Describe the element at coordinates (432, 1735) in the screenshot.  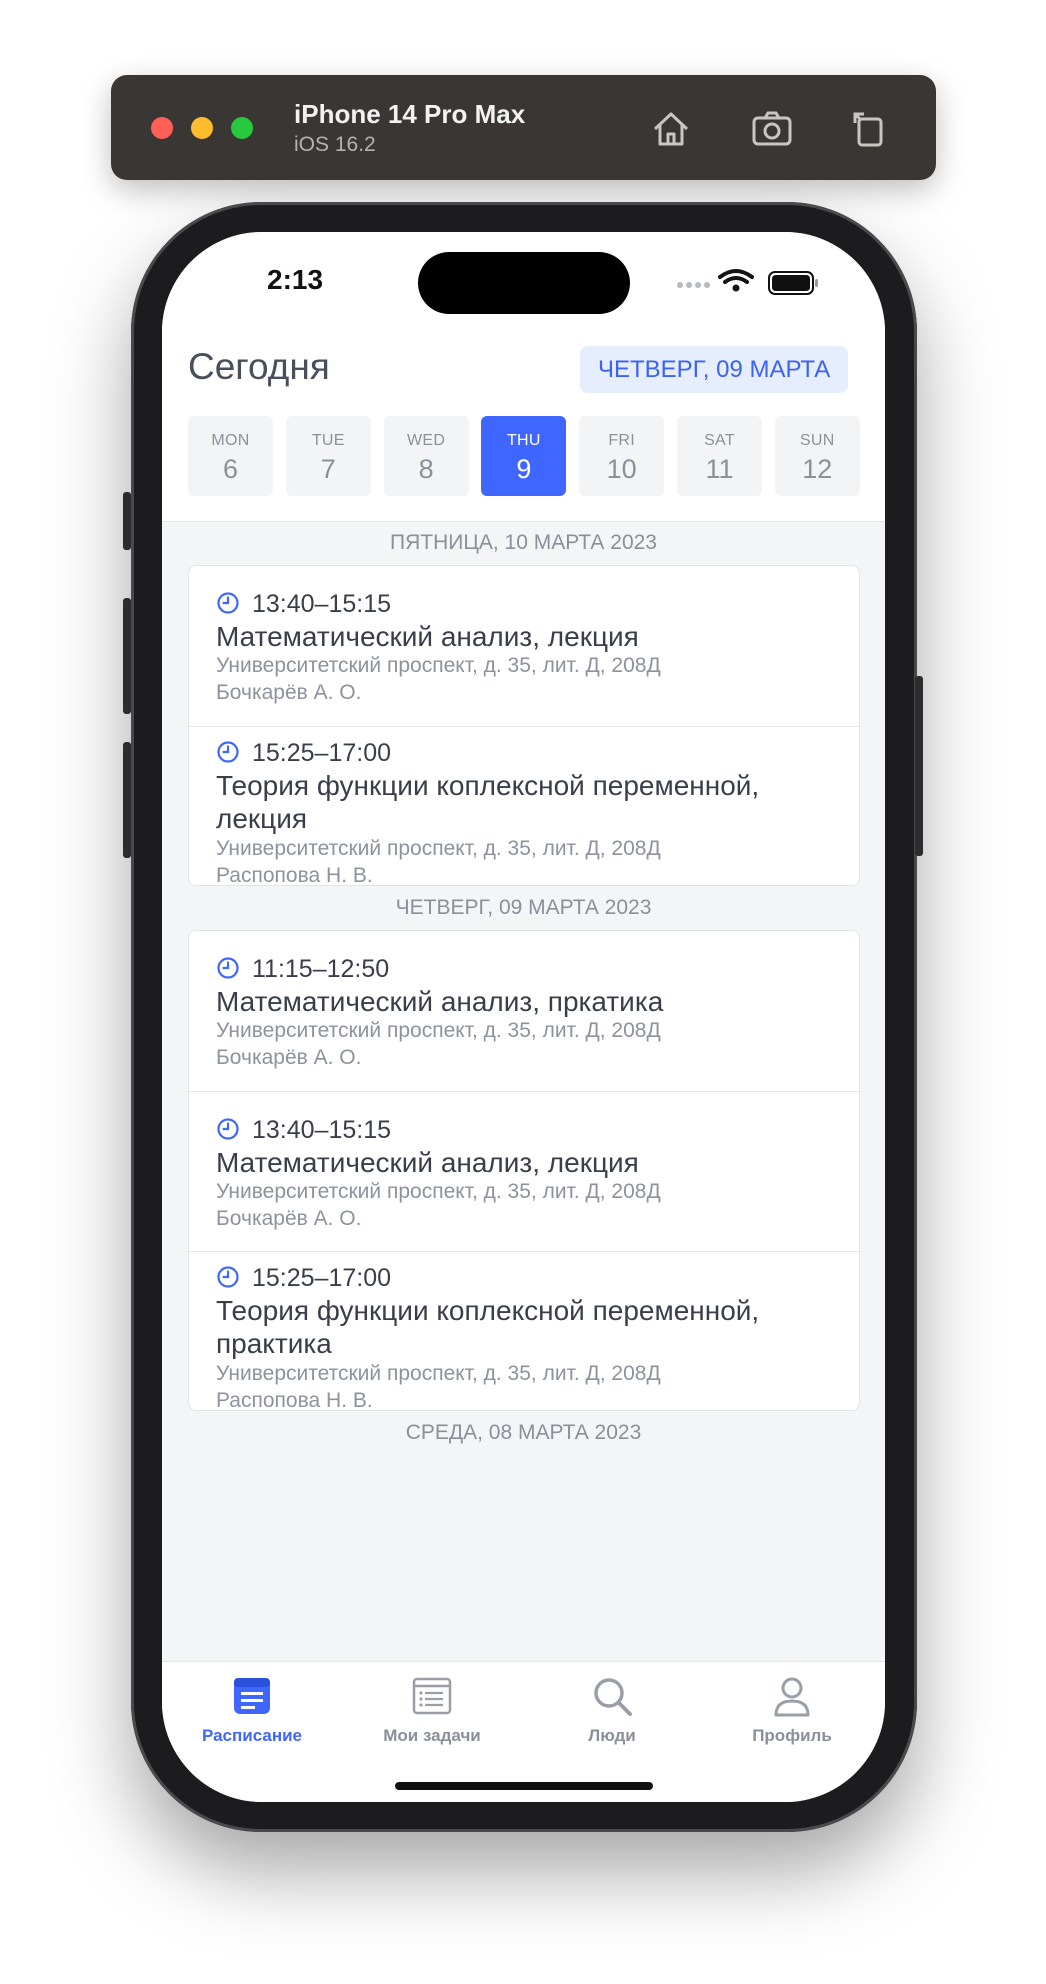
I see `tab-label: Мои задачи` at that location.